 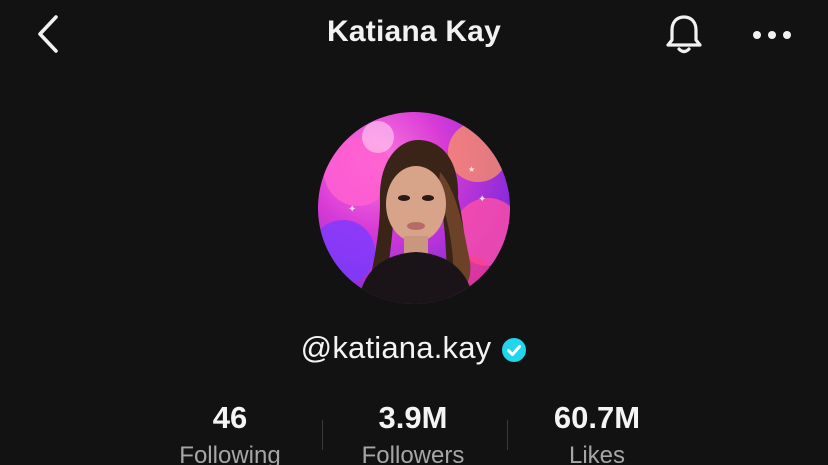 I want to click on notification-button, so click(x=684, y=36).